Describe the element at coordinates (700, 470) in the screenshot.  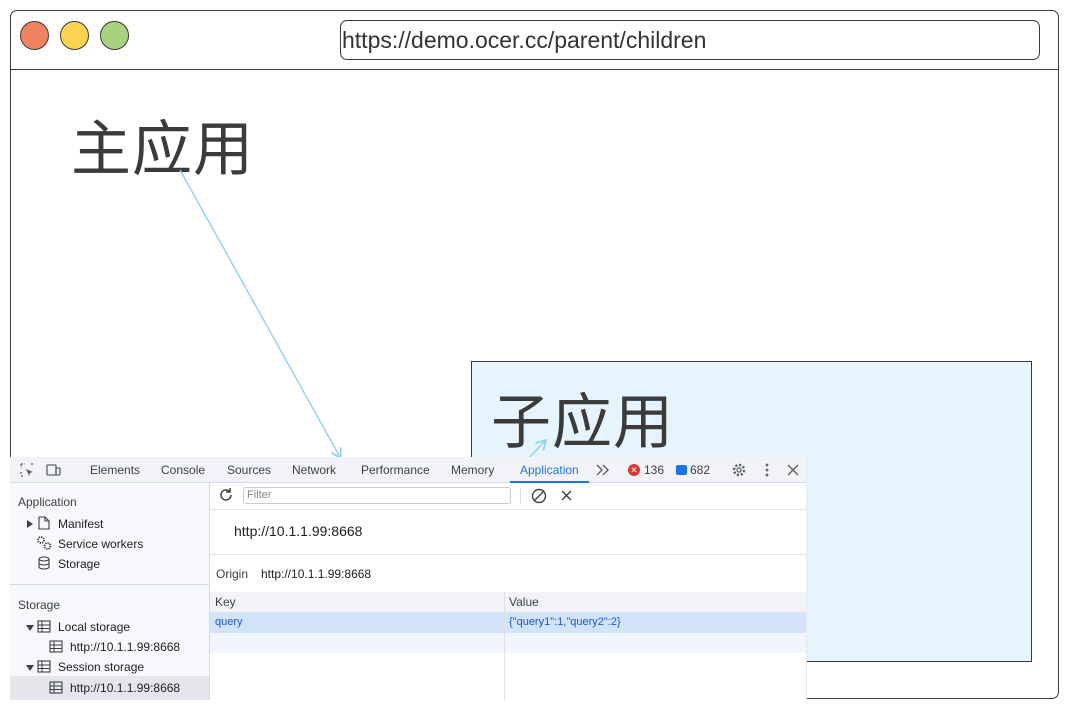
I see `message-count: 682` at that location.